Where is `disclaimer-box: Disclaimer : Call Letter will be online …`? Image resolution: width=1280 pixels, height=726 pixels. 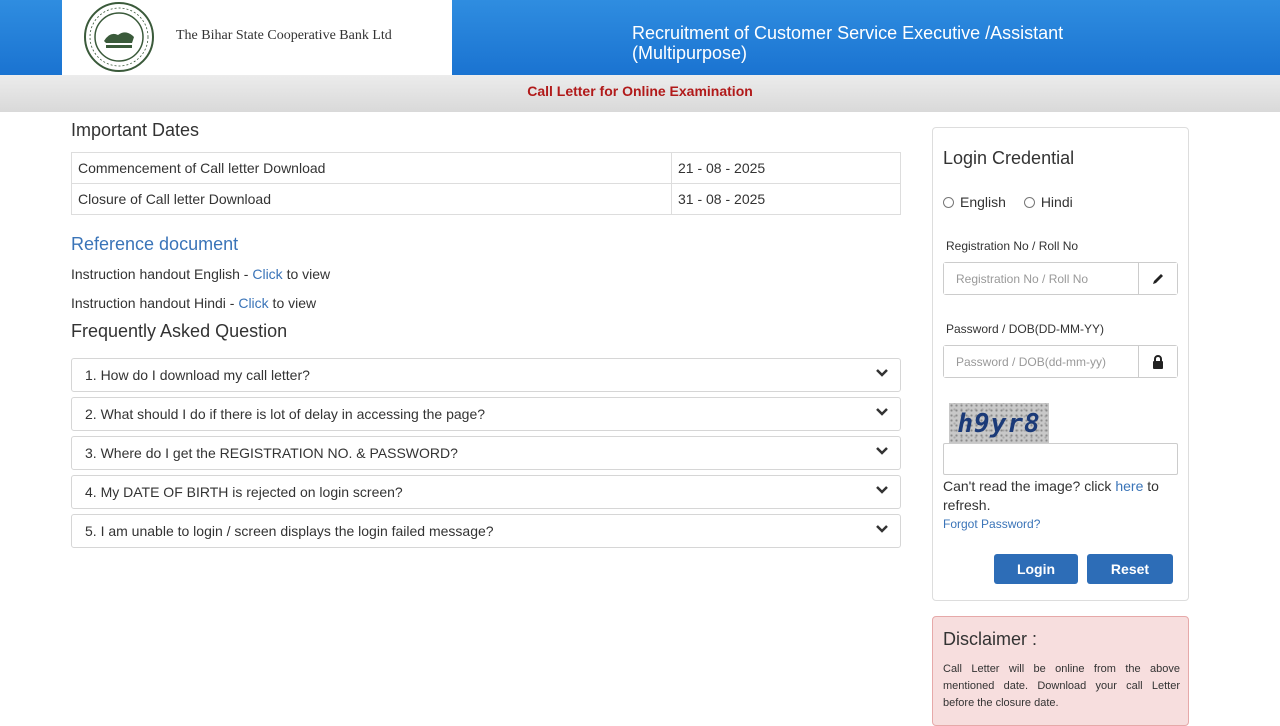
disclaimer-box: Disclaimer : Call Letter will be online … is located at coordinates (1060, 671).